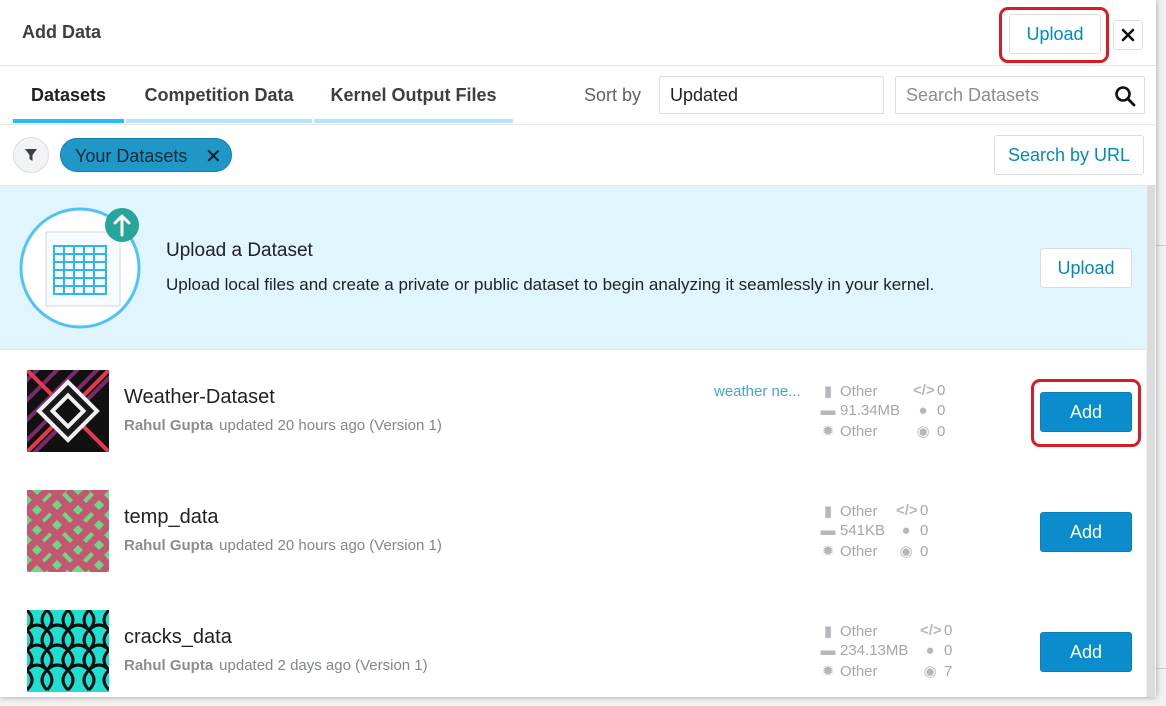 The width and height of the screenshot is (1166, 706). I want to click on size-stat: ▬ 91.34MB, so click(860, 410).